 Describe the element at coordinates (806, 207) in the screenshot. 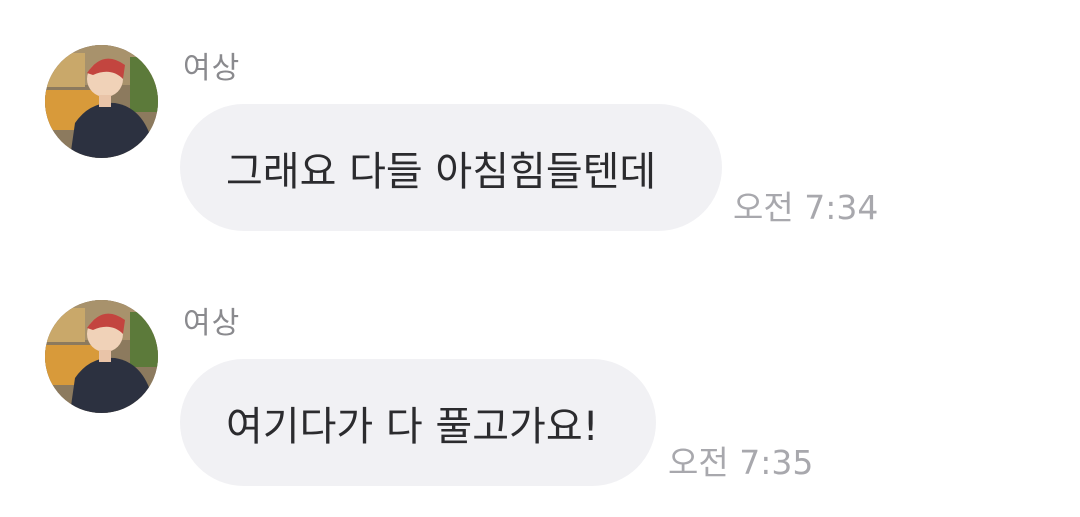

I see `message-timestamp: 오전 7:34` at that location.